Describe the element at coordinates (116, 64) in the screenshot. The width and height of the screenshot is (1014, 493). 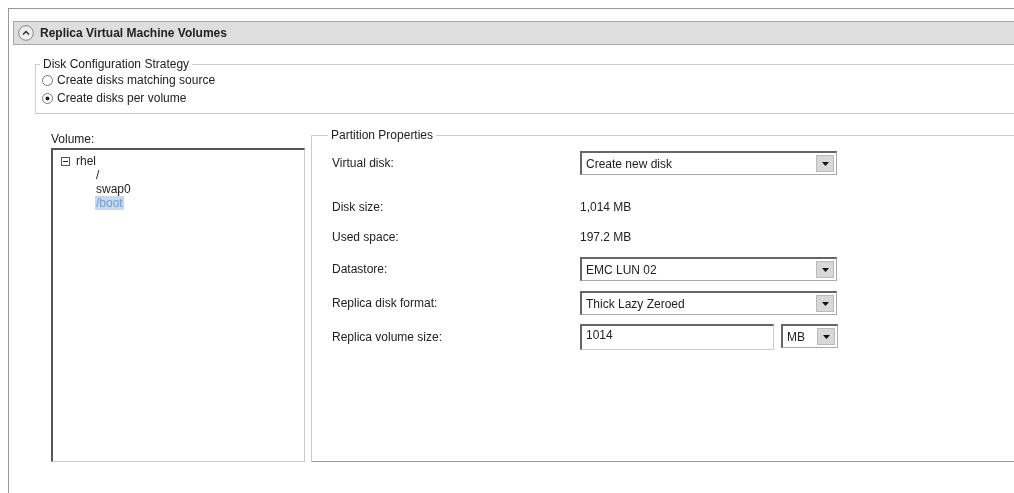
I see `group-legend: Disk Configuration Strategy` at that location.